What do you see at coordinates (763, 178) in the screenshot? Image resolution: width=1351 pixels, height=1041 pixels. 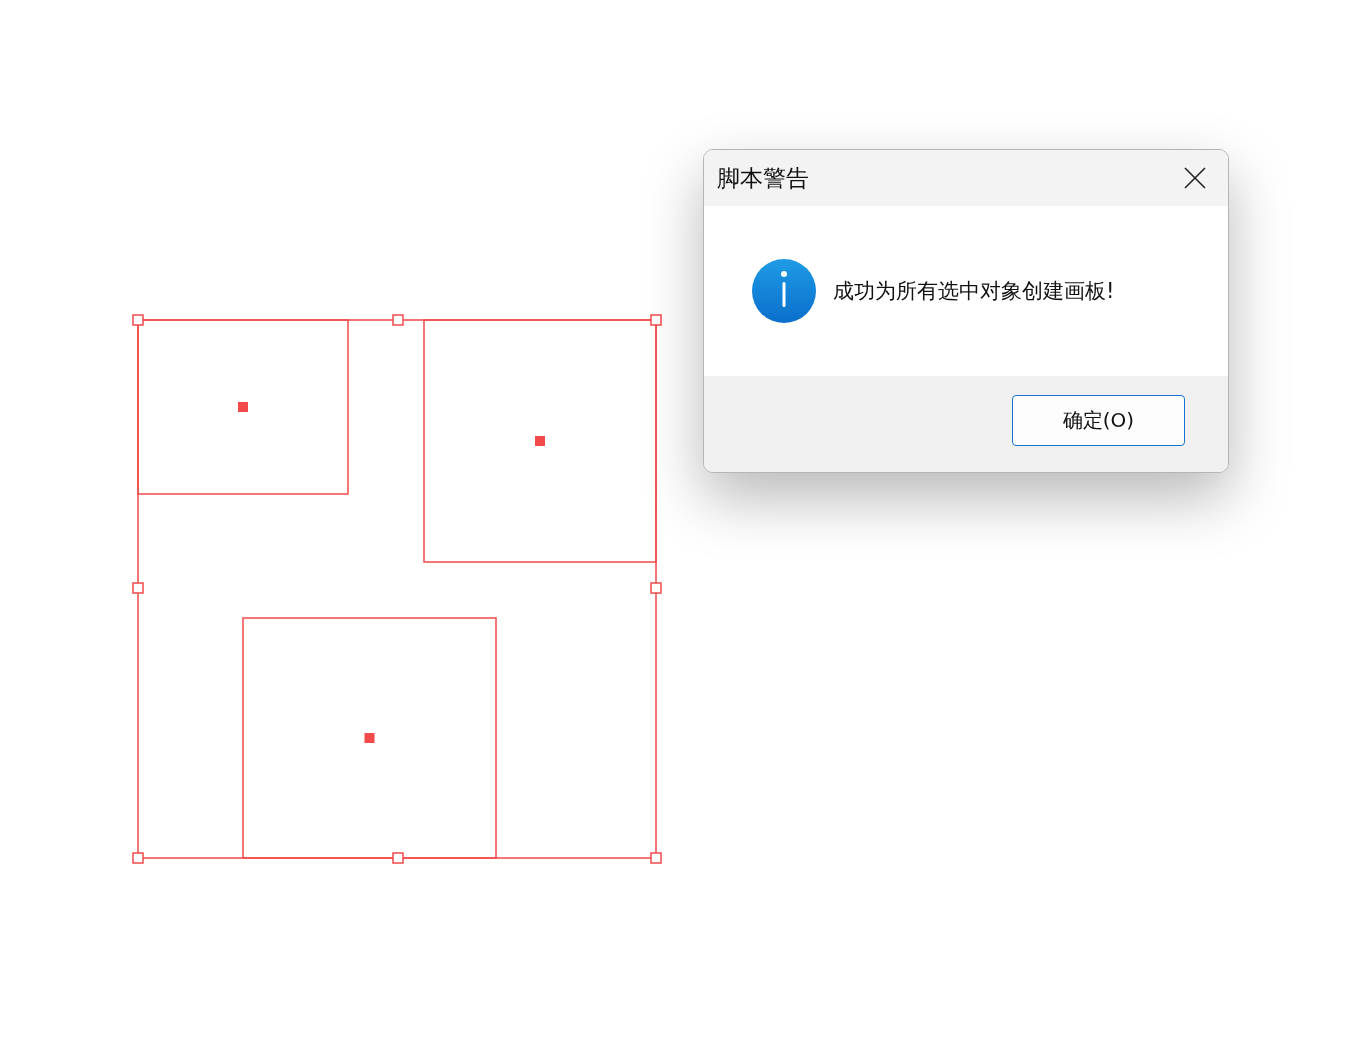 I see `dialog-title: 脚本警告` at bounding box center [763, 178].